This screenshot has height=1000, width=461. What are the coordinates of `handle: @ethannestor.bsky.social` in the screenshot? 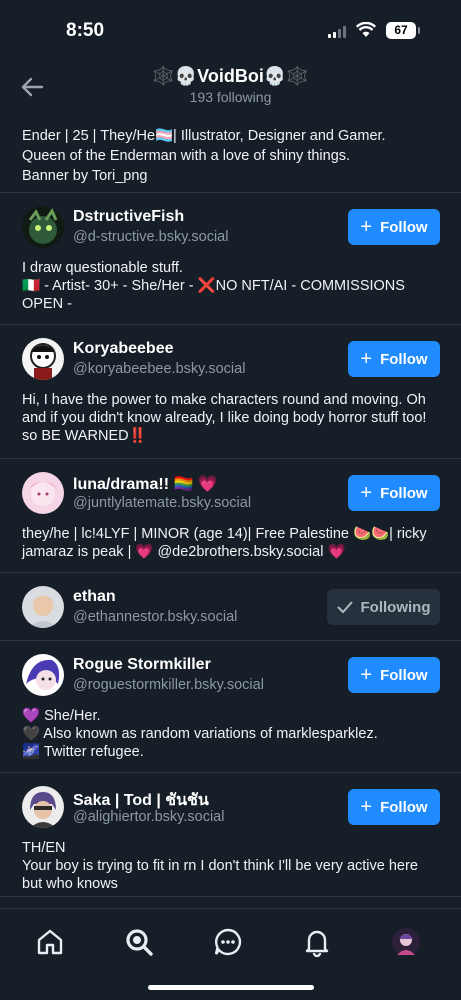 It's located at (155, 617).